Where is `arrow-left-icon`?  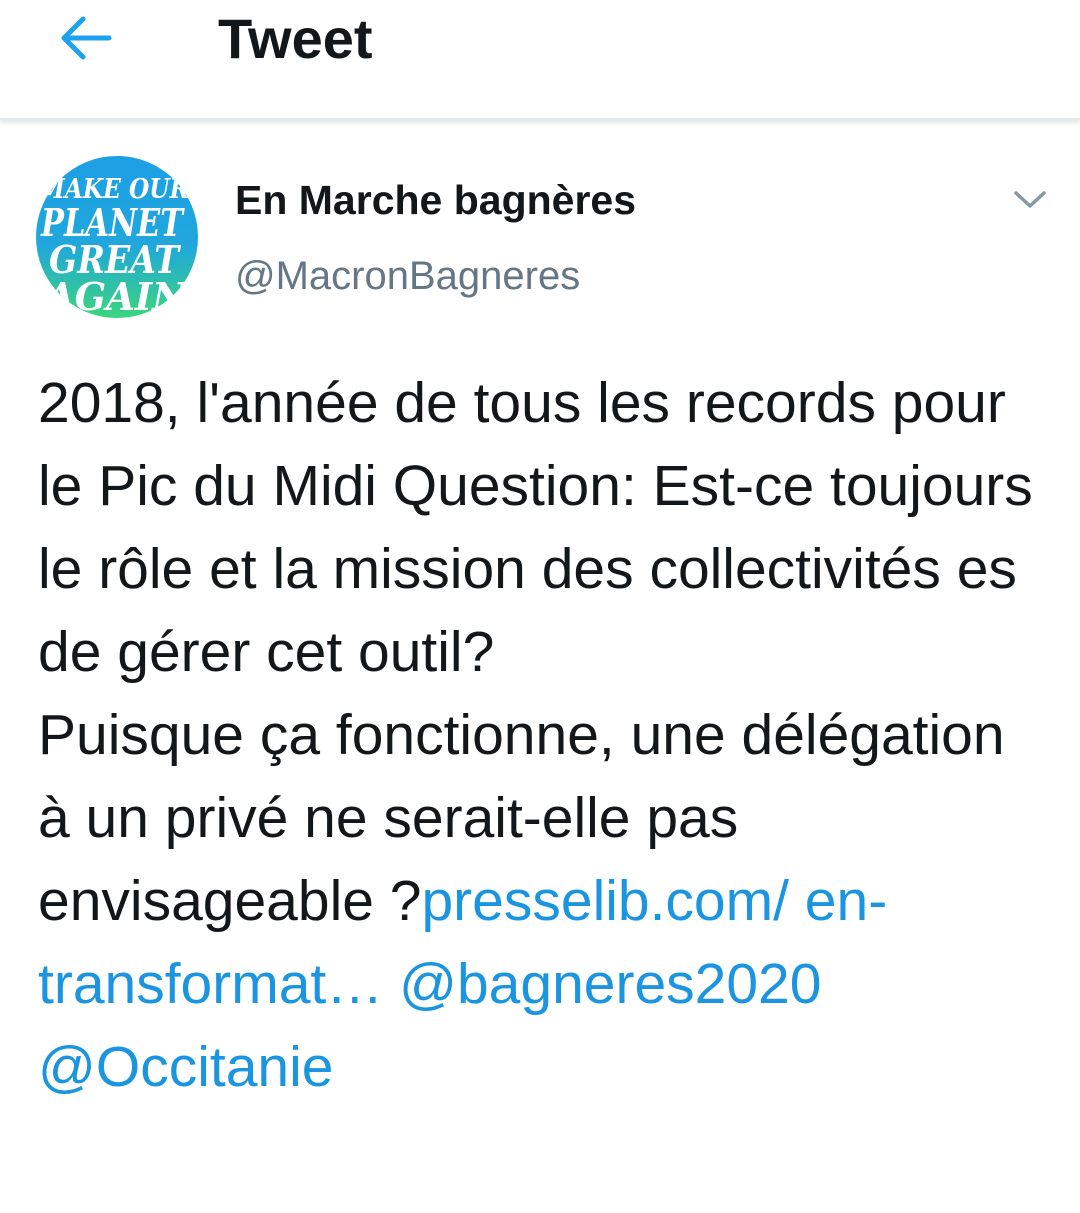
arrow-left-icon is located at coordinates (86, 38).